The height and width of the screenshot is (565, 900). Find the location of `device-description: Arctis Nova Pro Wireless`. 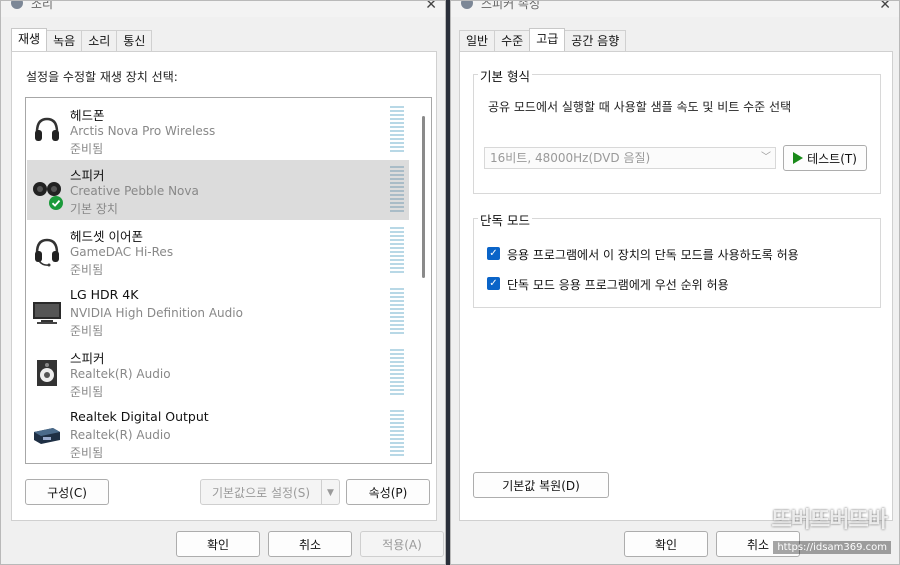

device-description: Arctis Nova Pro Wireless is located at coordinates (143, 131).